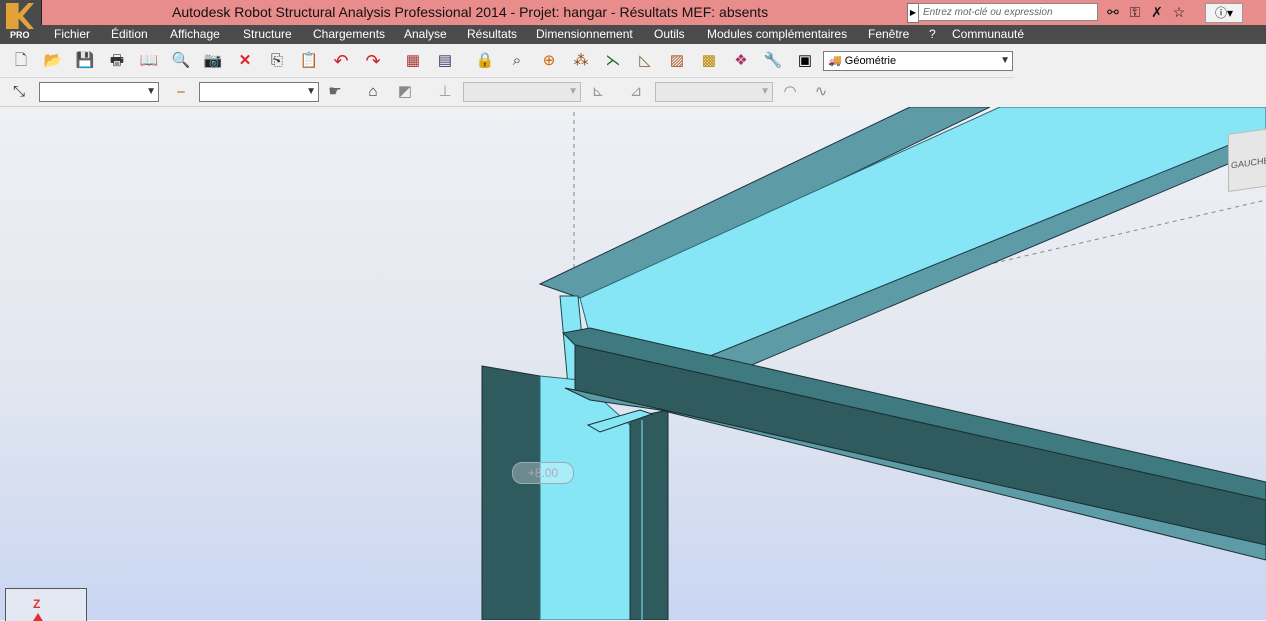  Describe the element at coordinates (425, 34) in the screenshot. I see `menu-analyse: Analyse` at that location.